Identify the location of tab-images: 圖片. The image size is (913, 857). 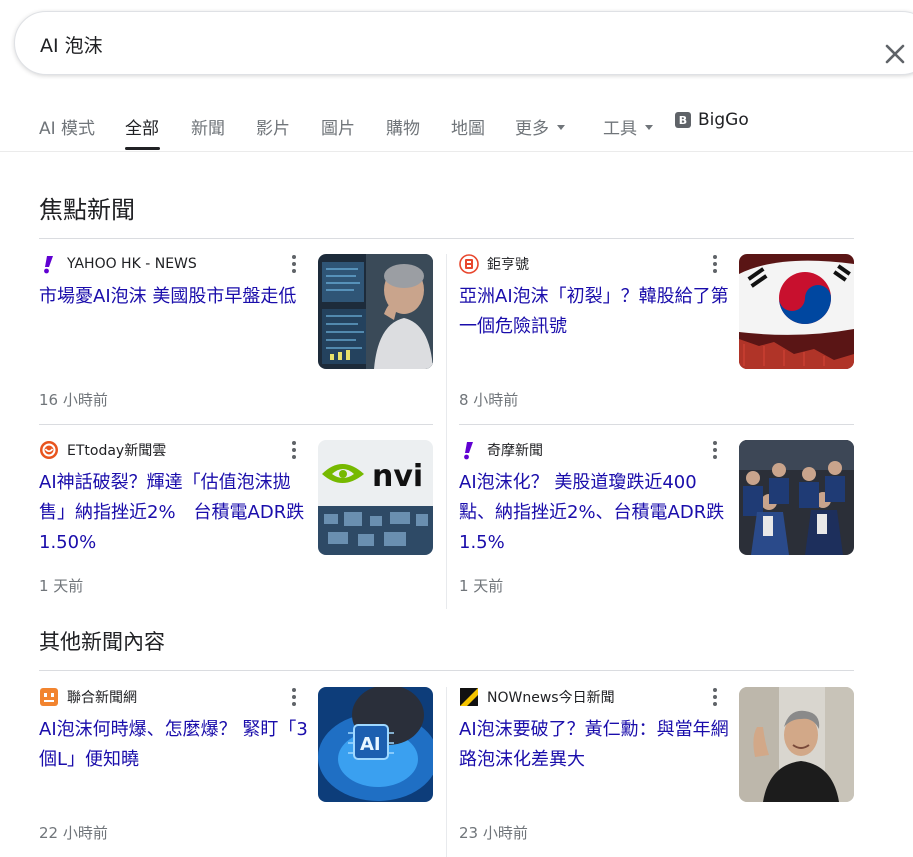
(338, 126).